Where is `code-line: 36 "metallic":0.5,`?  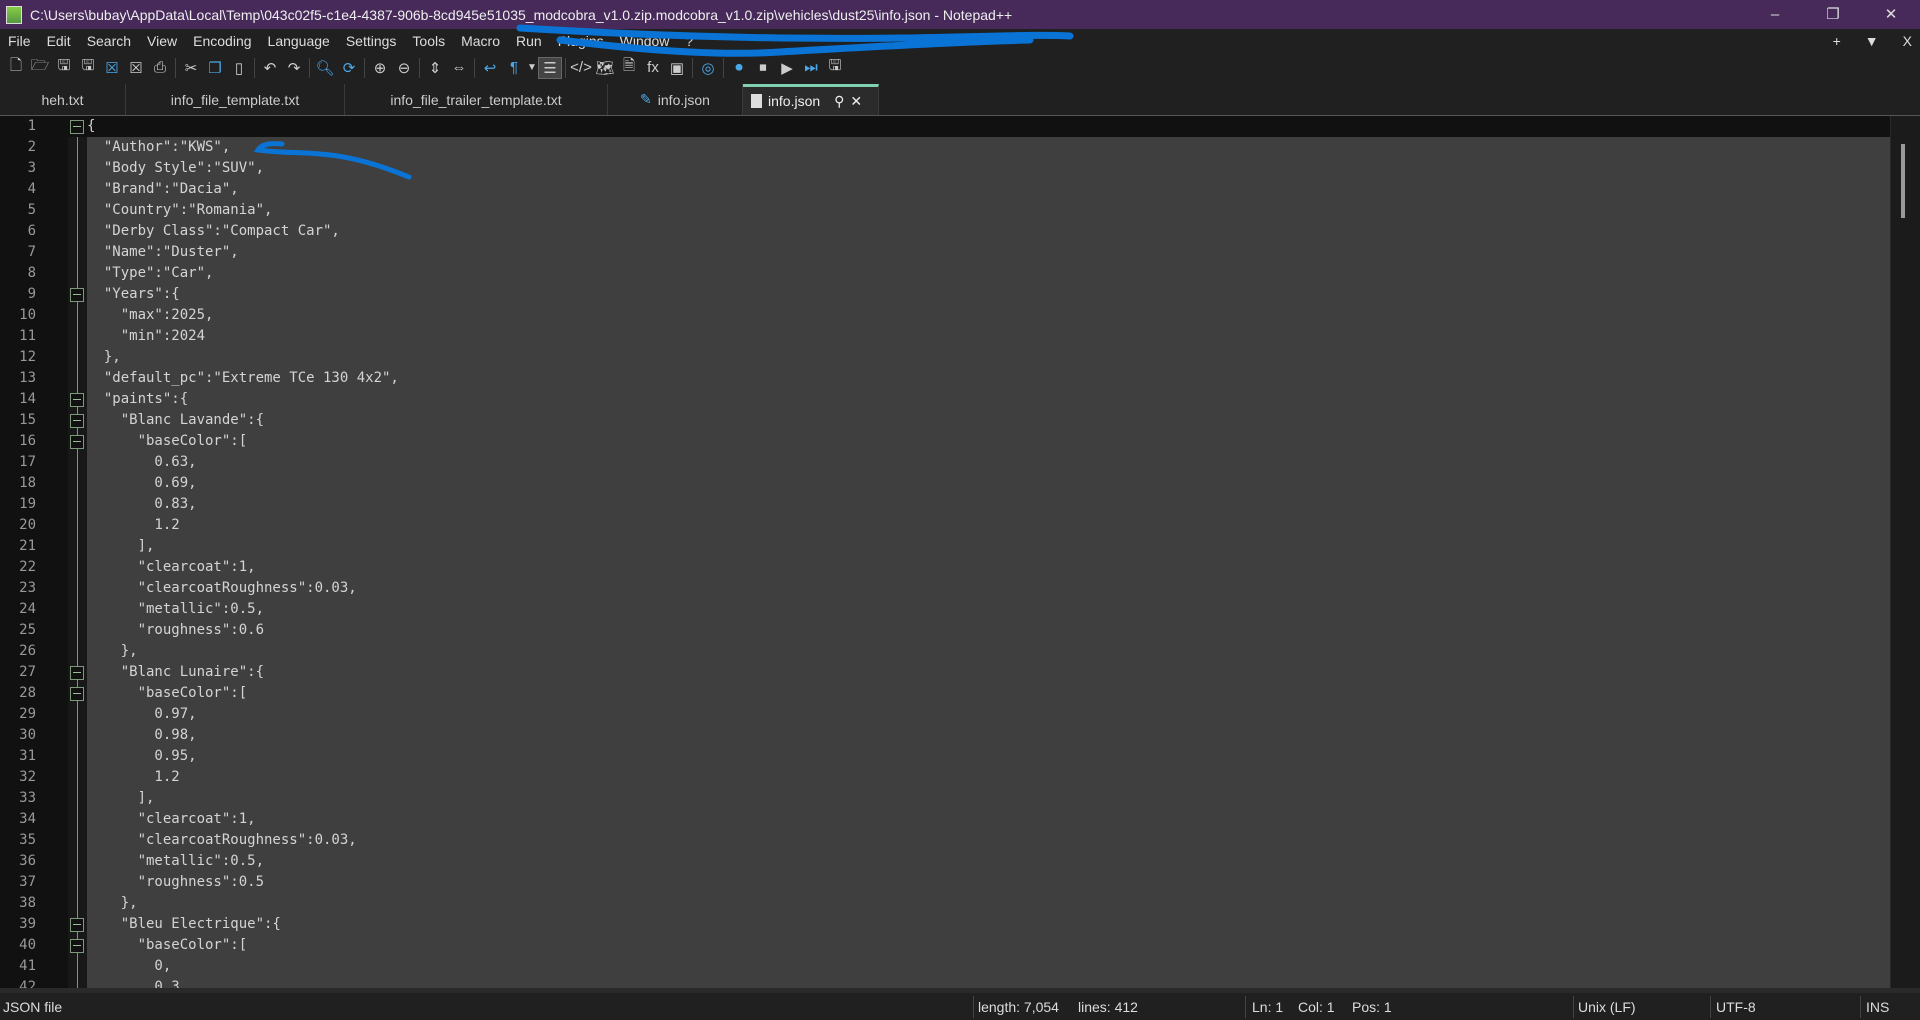
code-line: 36 "metallic":0.5, is located at coordinates (945, 861).